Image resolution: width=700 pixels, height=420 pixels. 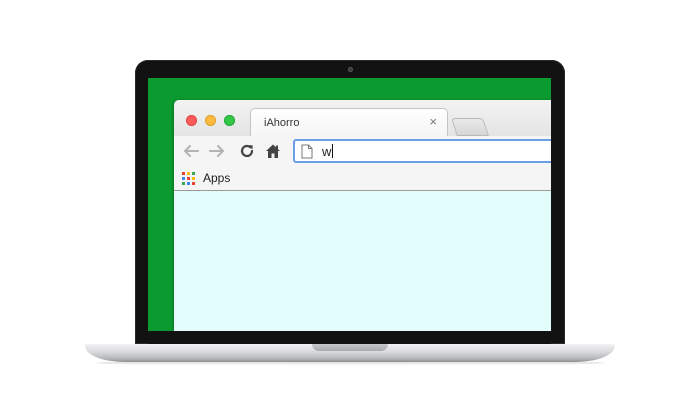 What do you see at coordinates (307, 154) in the screenshot?
I see `page-icon` at bounding box center [307, 154].